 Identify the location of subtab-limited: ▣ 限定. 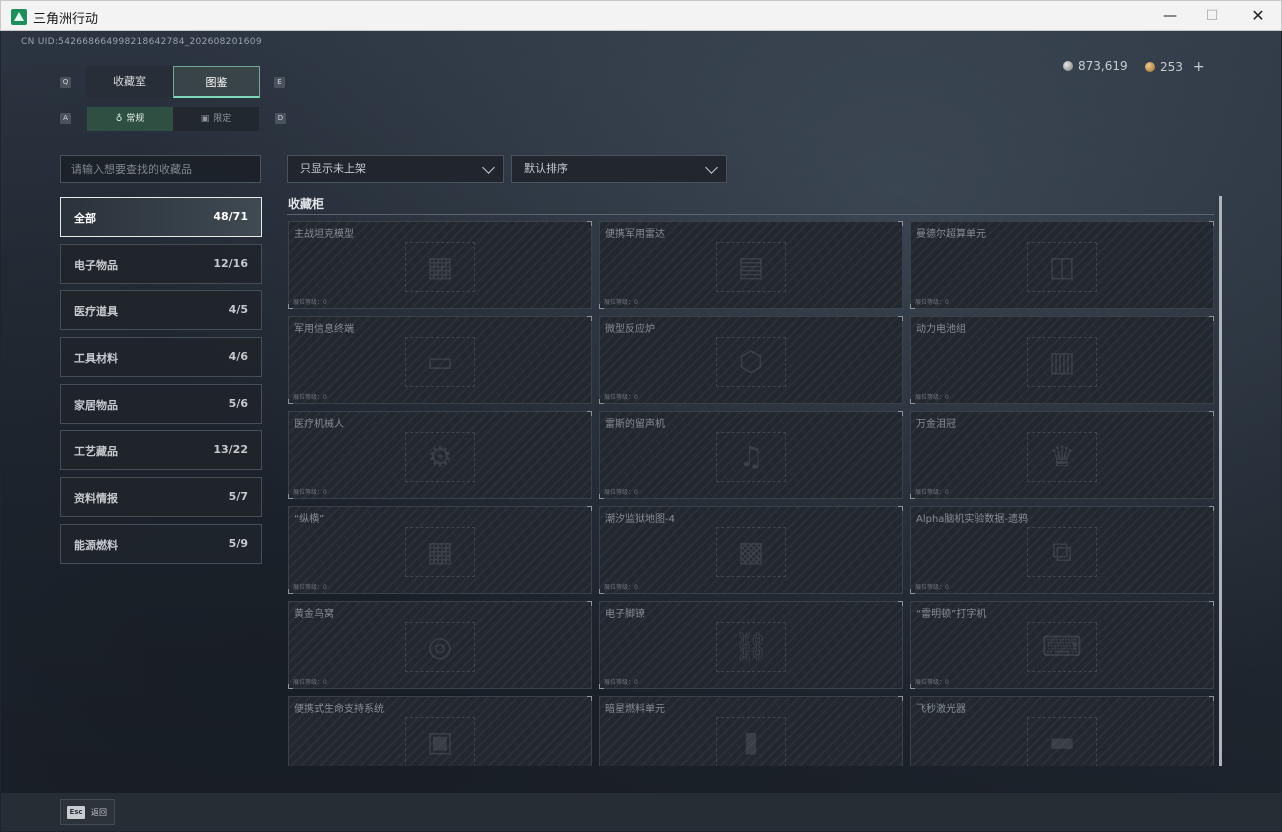
(216, 119).